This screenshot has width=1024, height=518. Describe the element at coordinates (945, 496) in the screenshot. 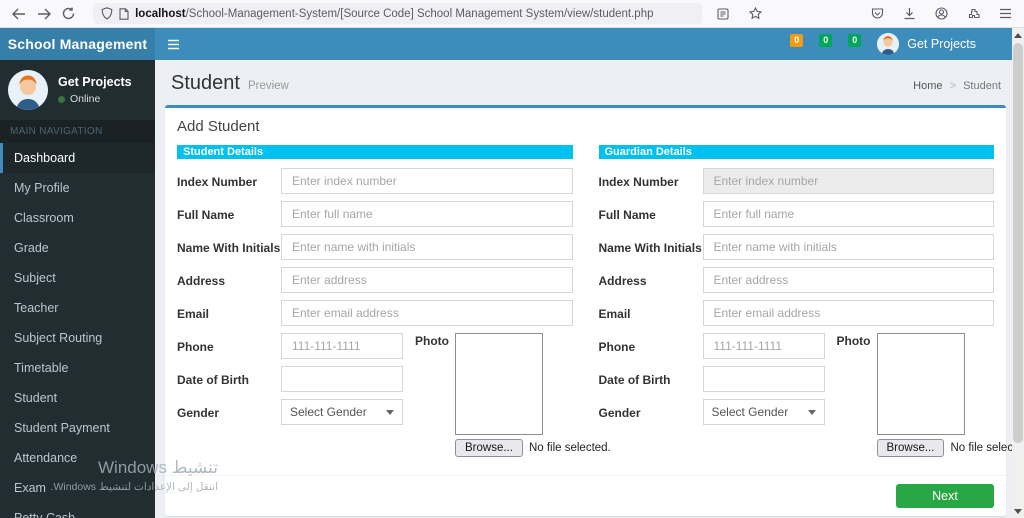

I see `next-button: Next` at that location.